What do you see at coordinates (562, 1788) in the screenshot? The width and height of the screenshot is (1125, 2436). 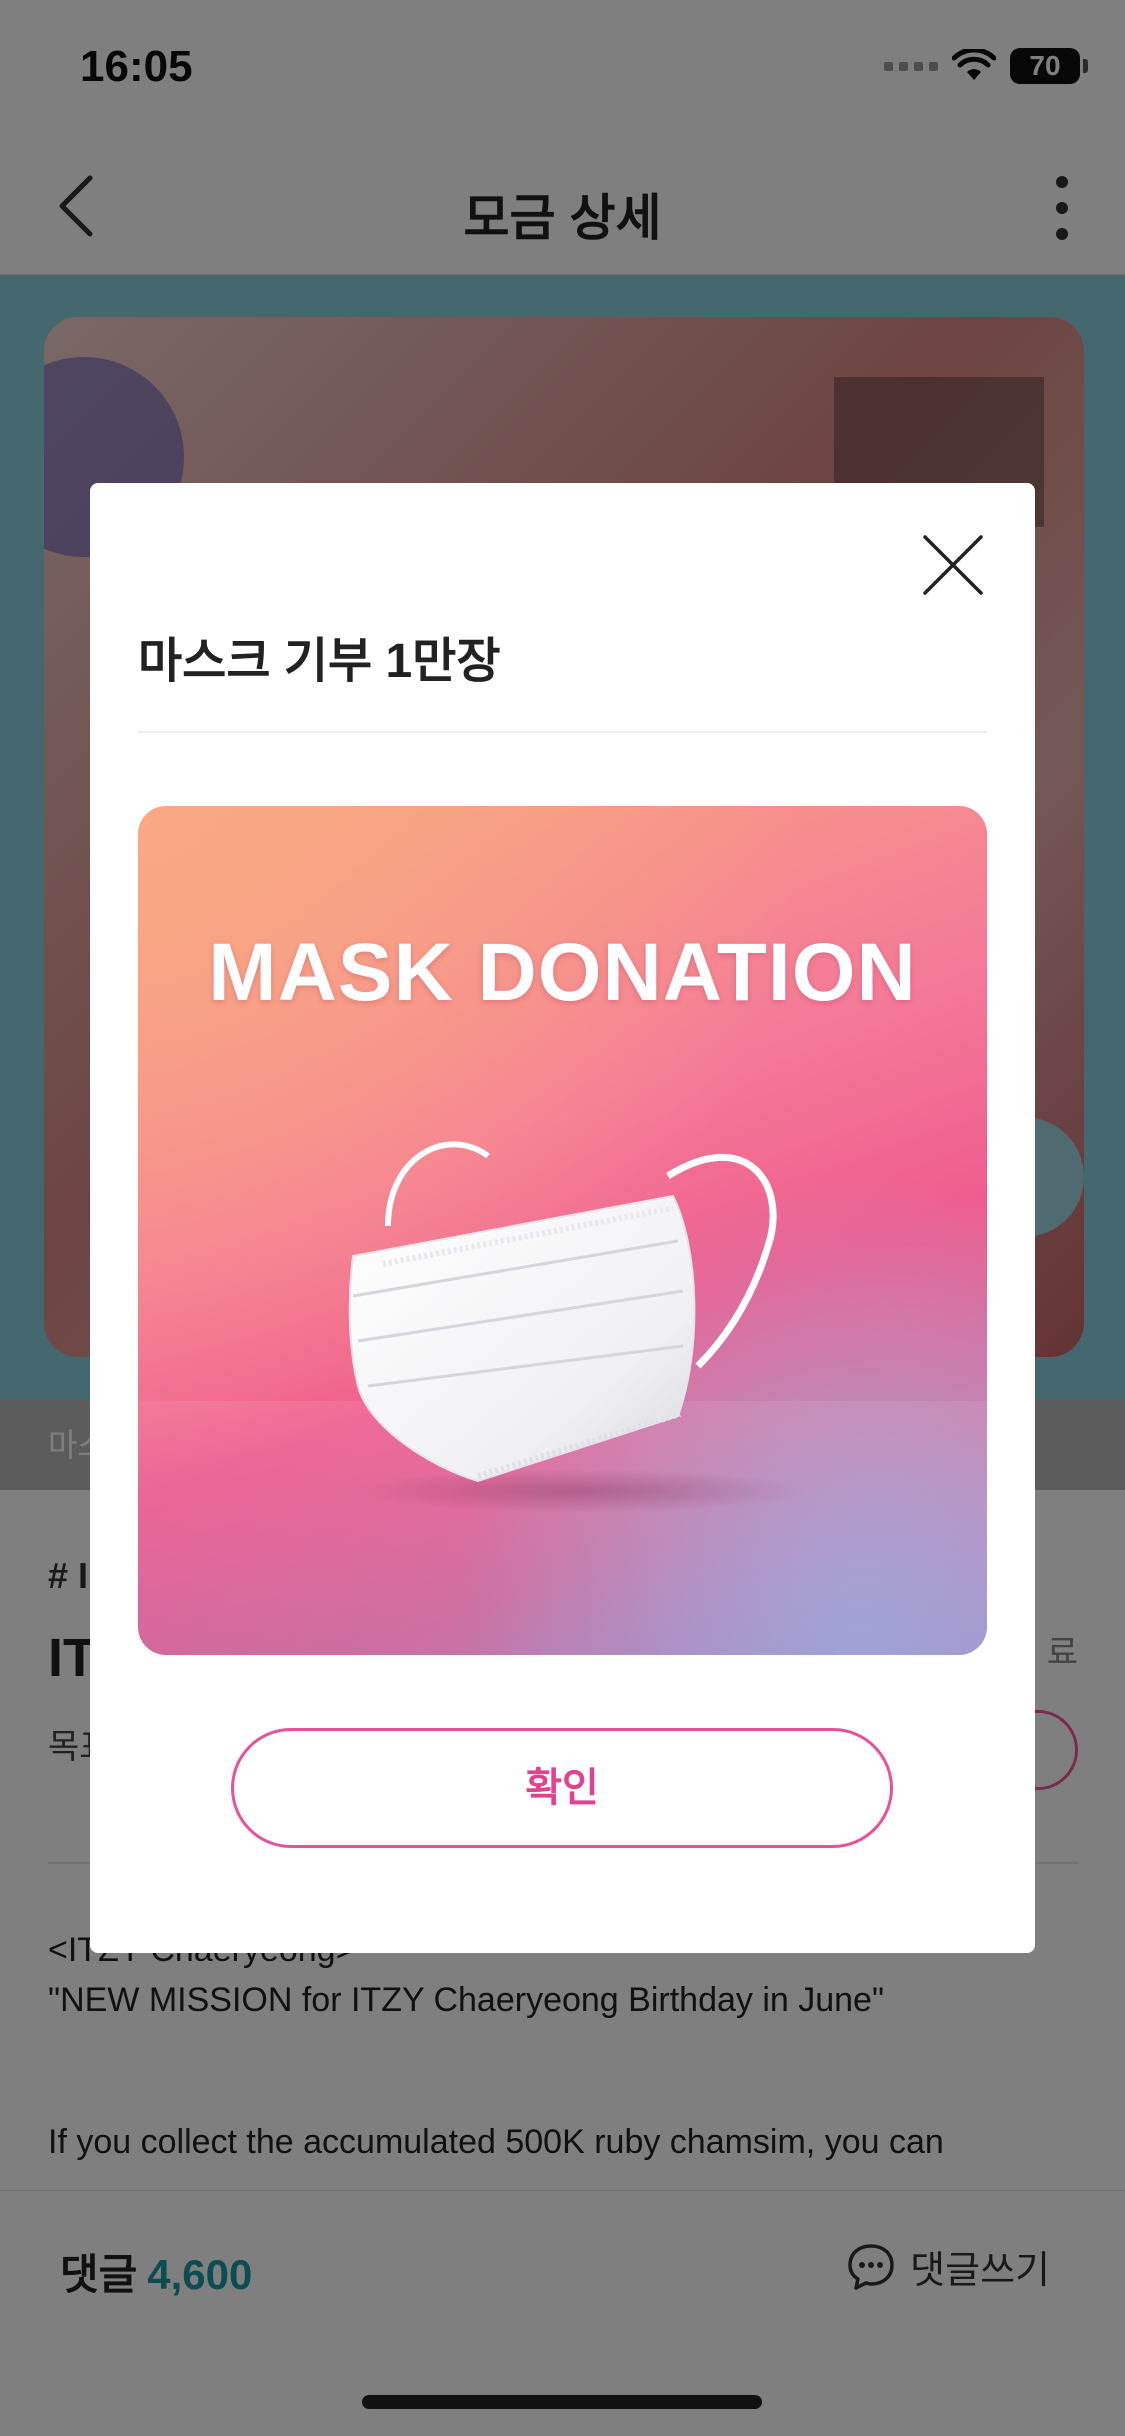 I see `confirm-button: 확인` at bounding box center [562, 1788].